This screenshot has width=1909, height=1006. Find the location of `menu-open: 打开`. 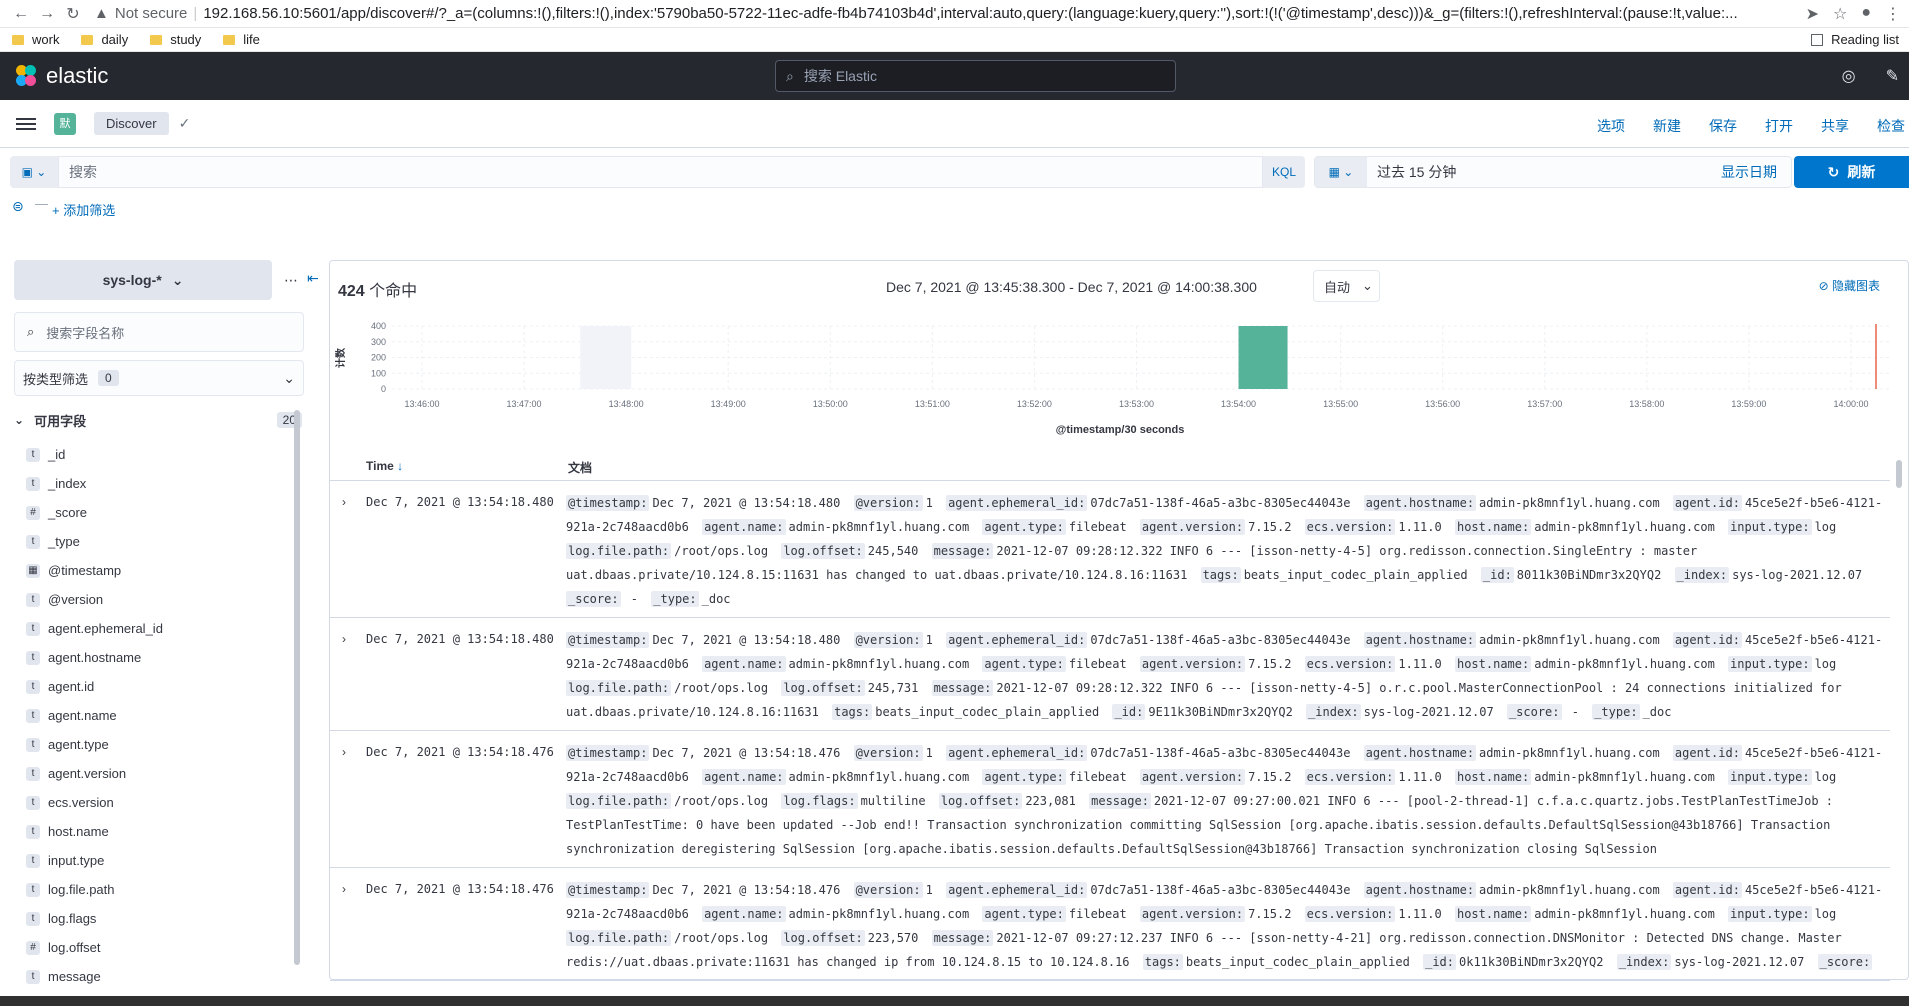

menu-open: 打开 is located at coordinates (1779, 126).